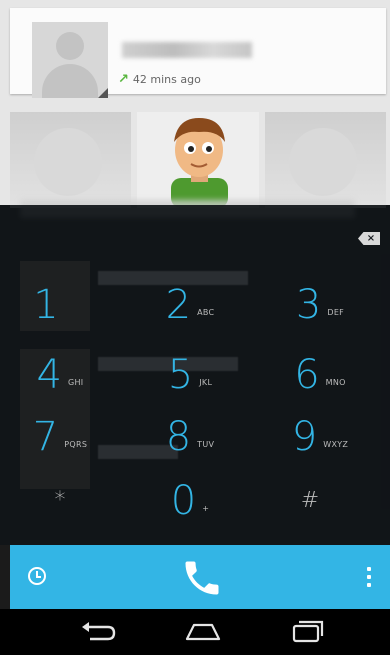  What do you see at coordinates (49, 375) in the screenshot?
I see `key-digit: 4` at bounding box center [49, 375].